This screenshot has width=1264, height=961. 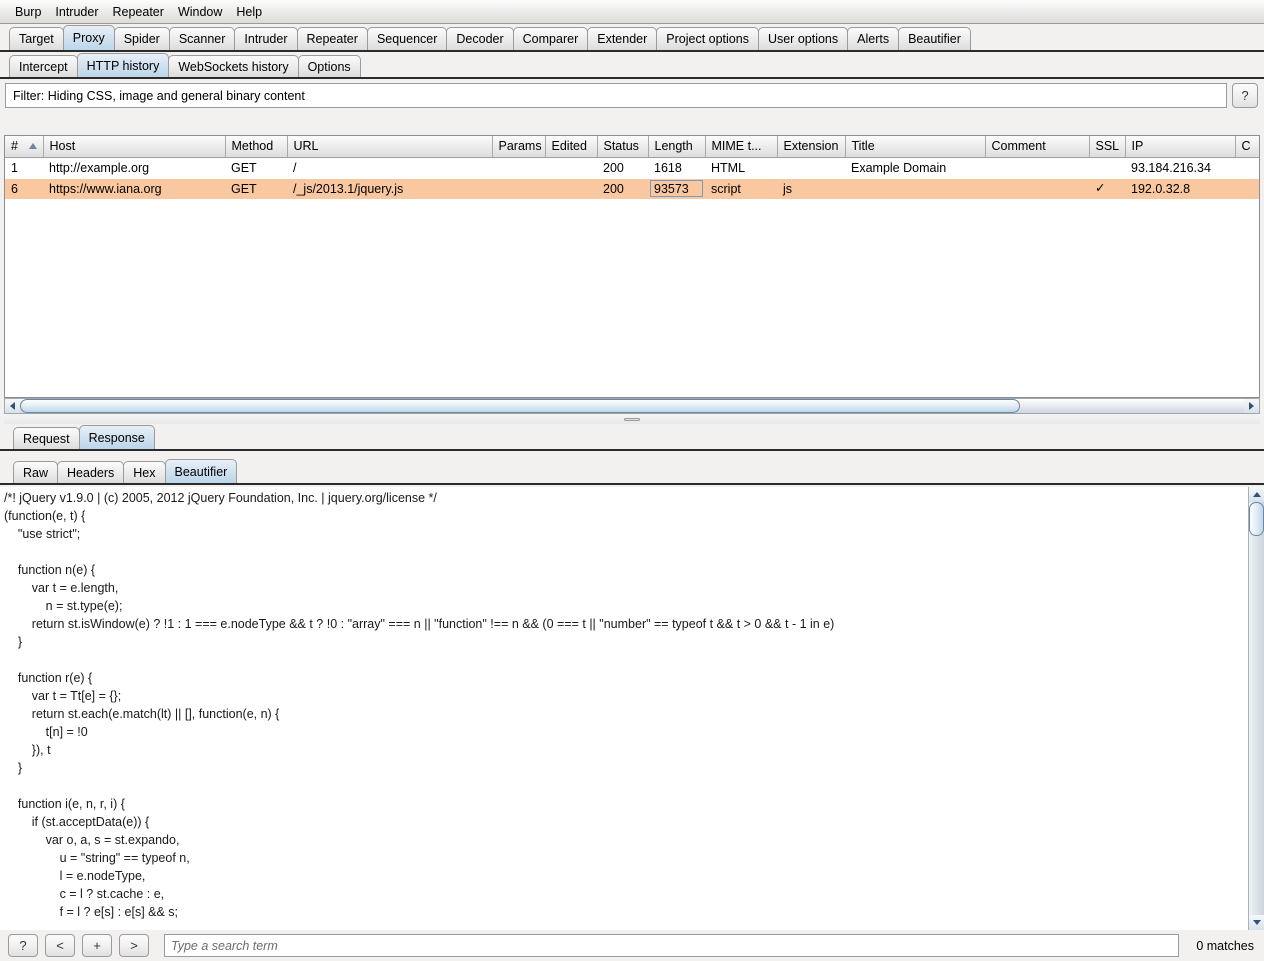 I want to click on scroll-up-icon, so click(x=1256, y=494).